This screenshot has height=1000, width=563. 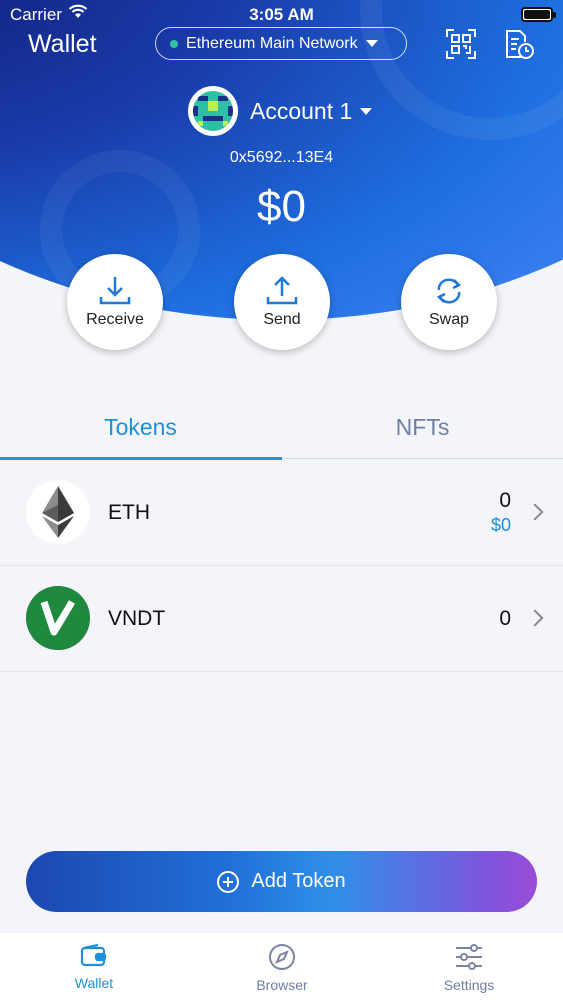 I want to click on ethereum-logo-icon, so click(x=58, y=512).